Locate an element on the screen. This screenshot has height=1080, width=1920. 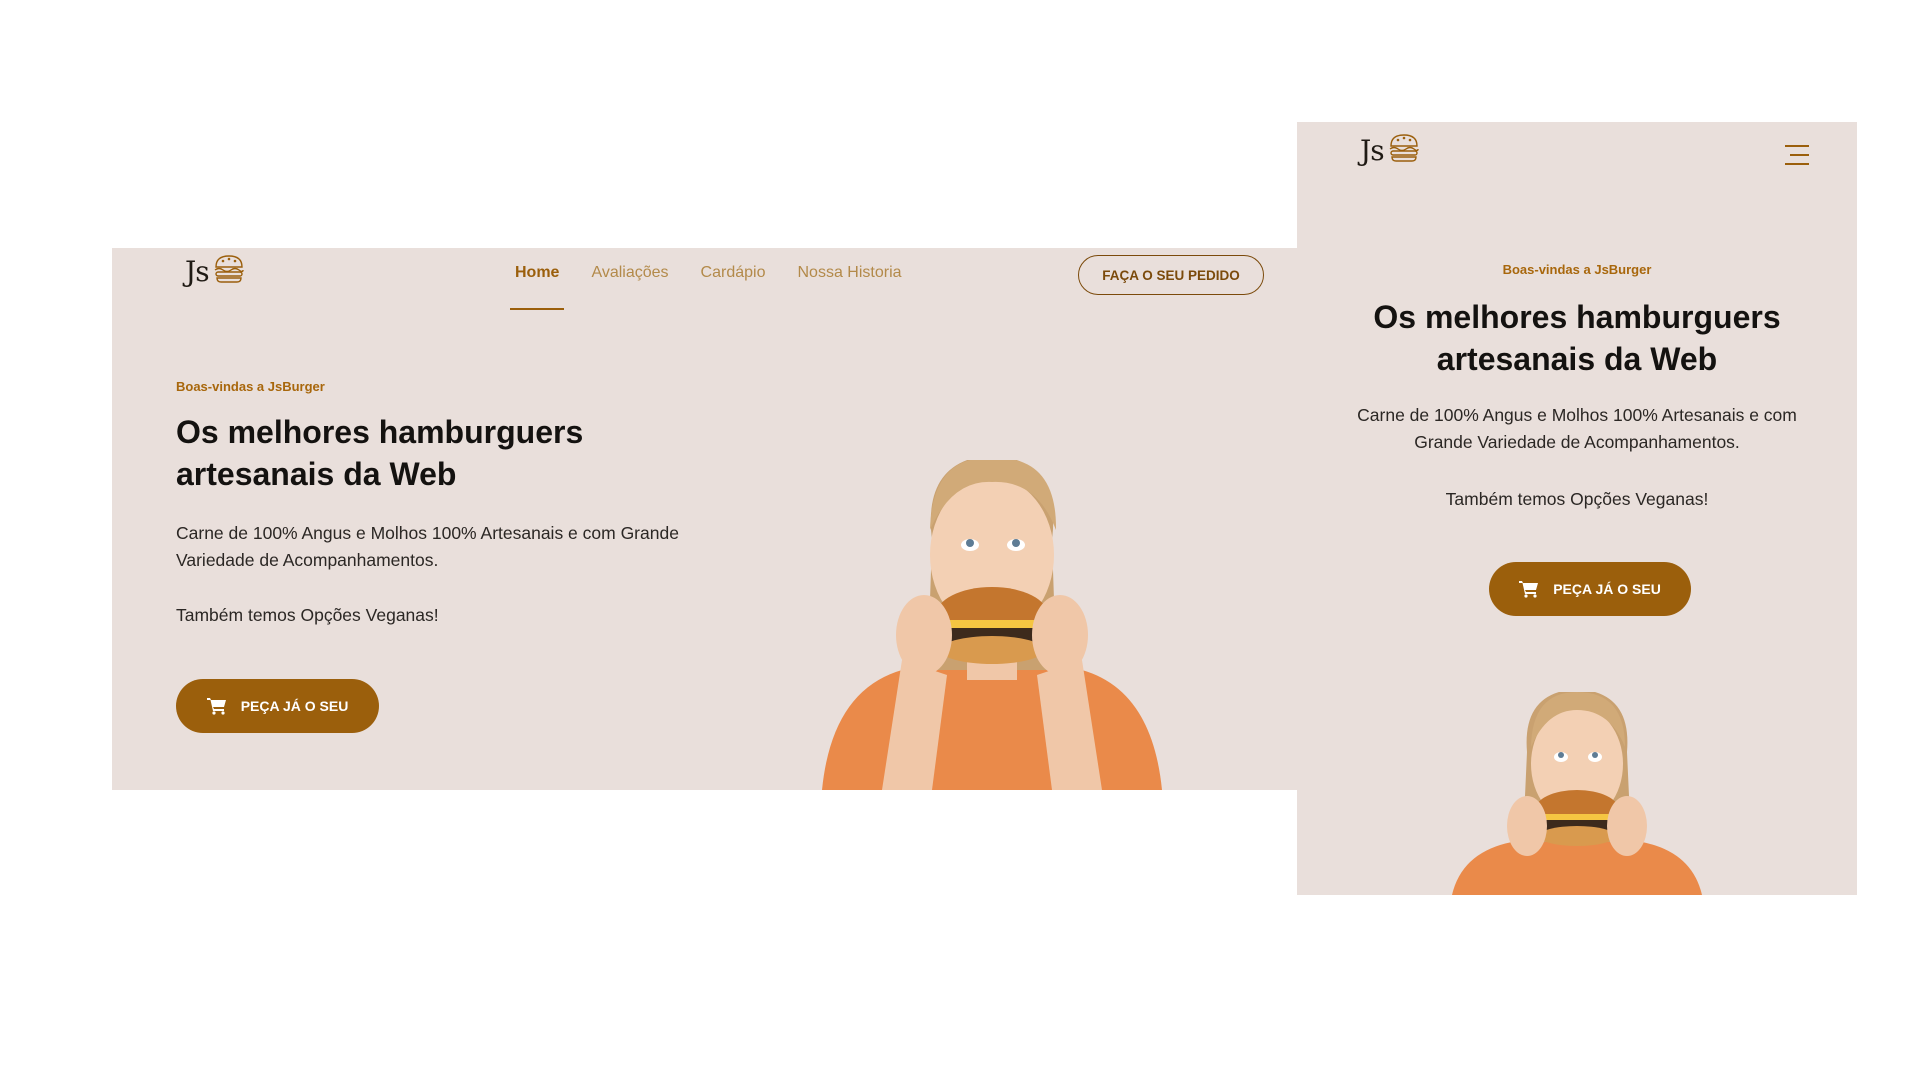
nav-avaliacoes: Avaliações is located at coordinates (629, 273).